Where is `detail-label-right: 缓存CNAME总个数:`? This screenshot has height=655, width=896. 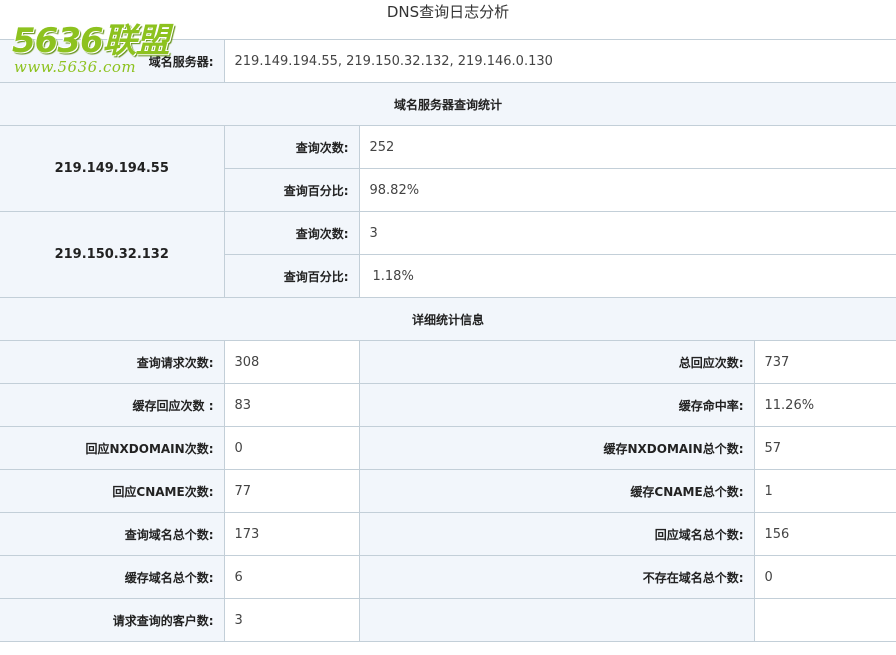 detail-label-right: 缓存CNAME总个数: is located at coordinates (556, 491).